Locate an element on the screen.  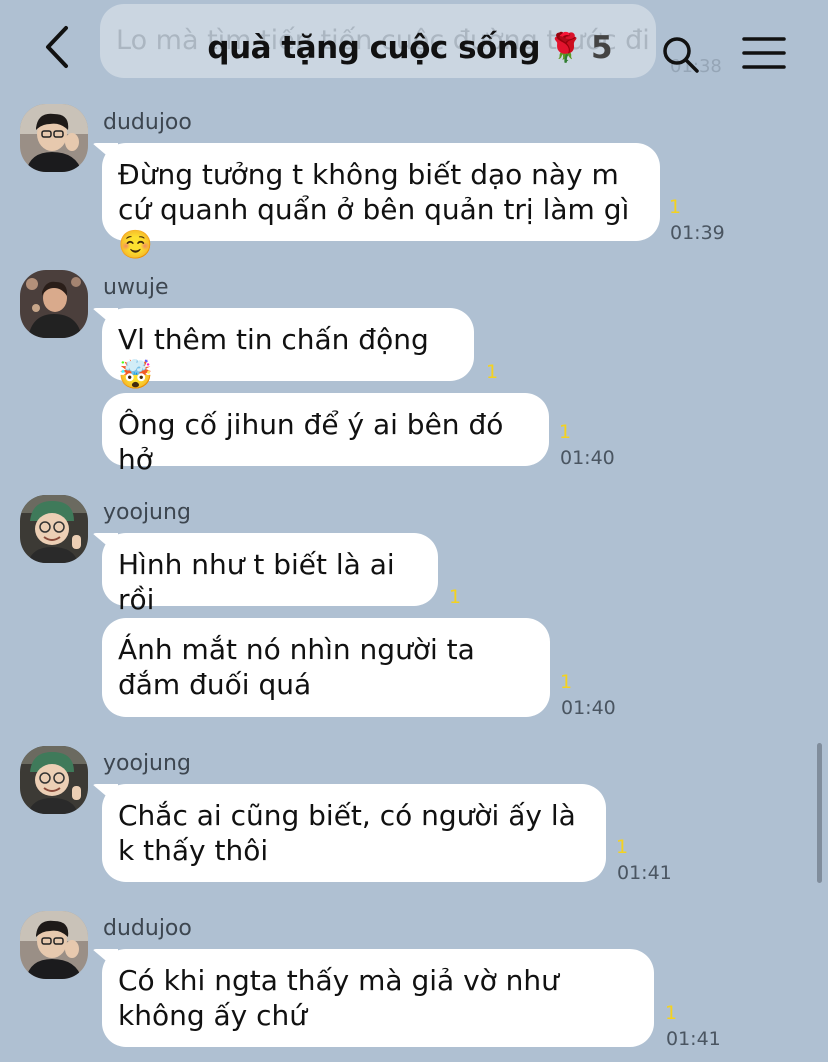
message-text: Vl thêm tin chấn động🤯 is located at coordinates (273, 357).